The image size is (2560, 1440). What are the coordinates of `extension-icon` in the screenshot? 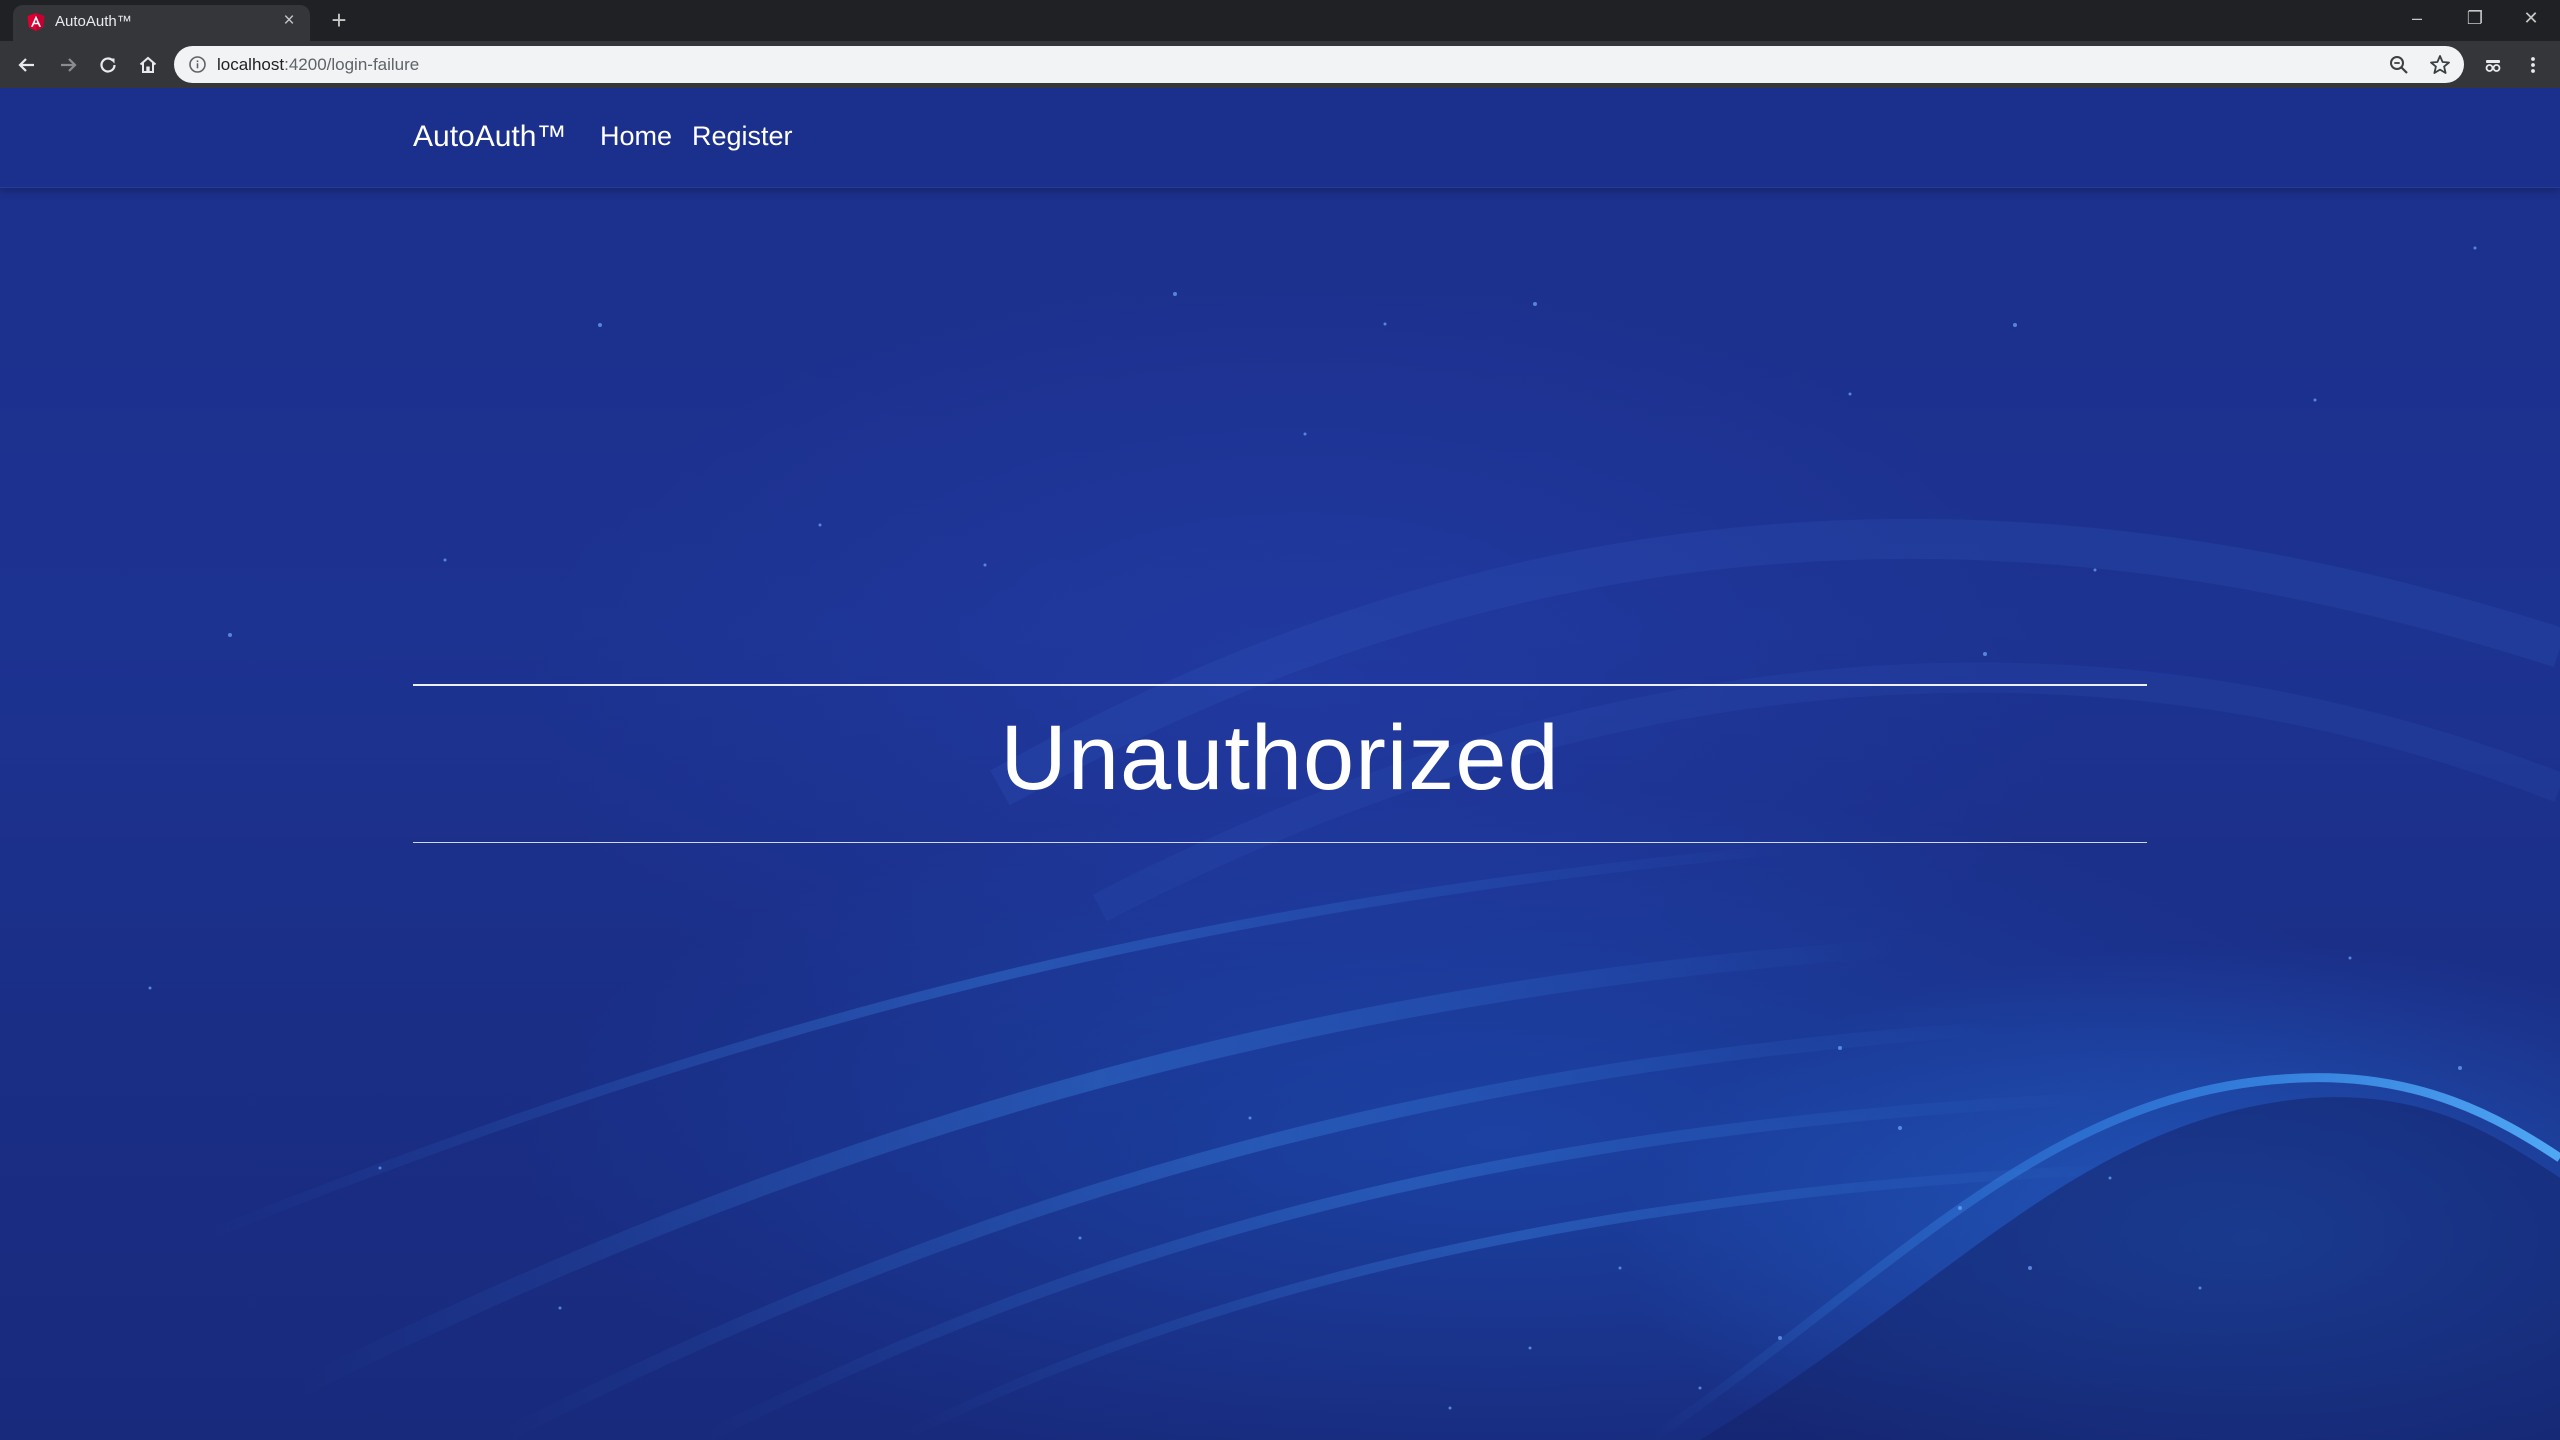 It's located at (2493, 66).